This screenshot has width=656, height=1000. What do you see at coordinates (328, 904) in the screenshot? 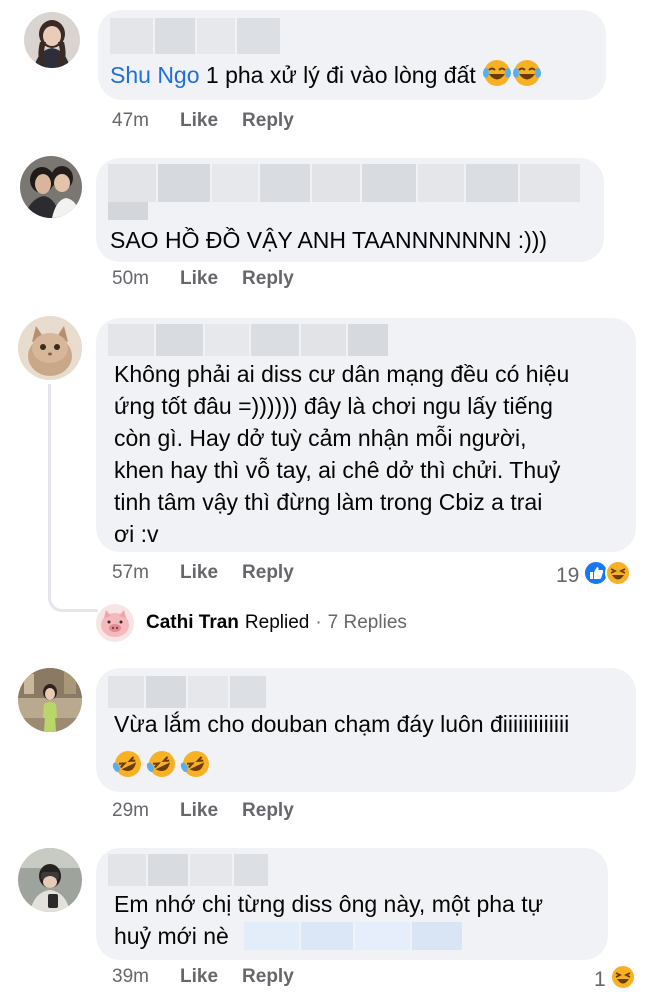
I see `comment-line: Em nhớ chị từng diss ông này, một pha tự` at bounding box center [328, 904].